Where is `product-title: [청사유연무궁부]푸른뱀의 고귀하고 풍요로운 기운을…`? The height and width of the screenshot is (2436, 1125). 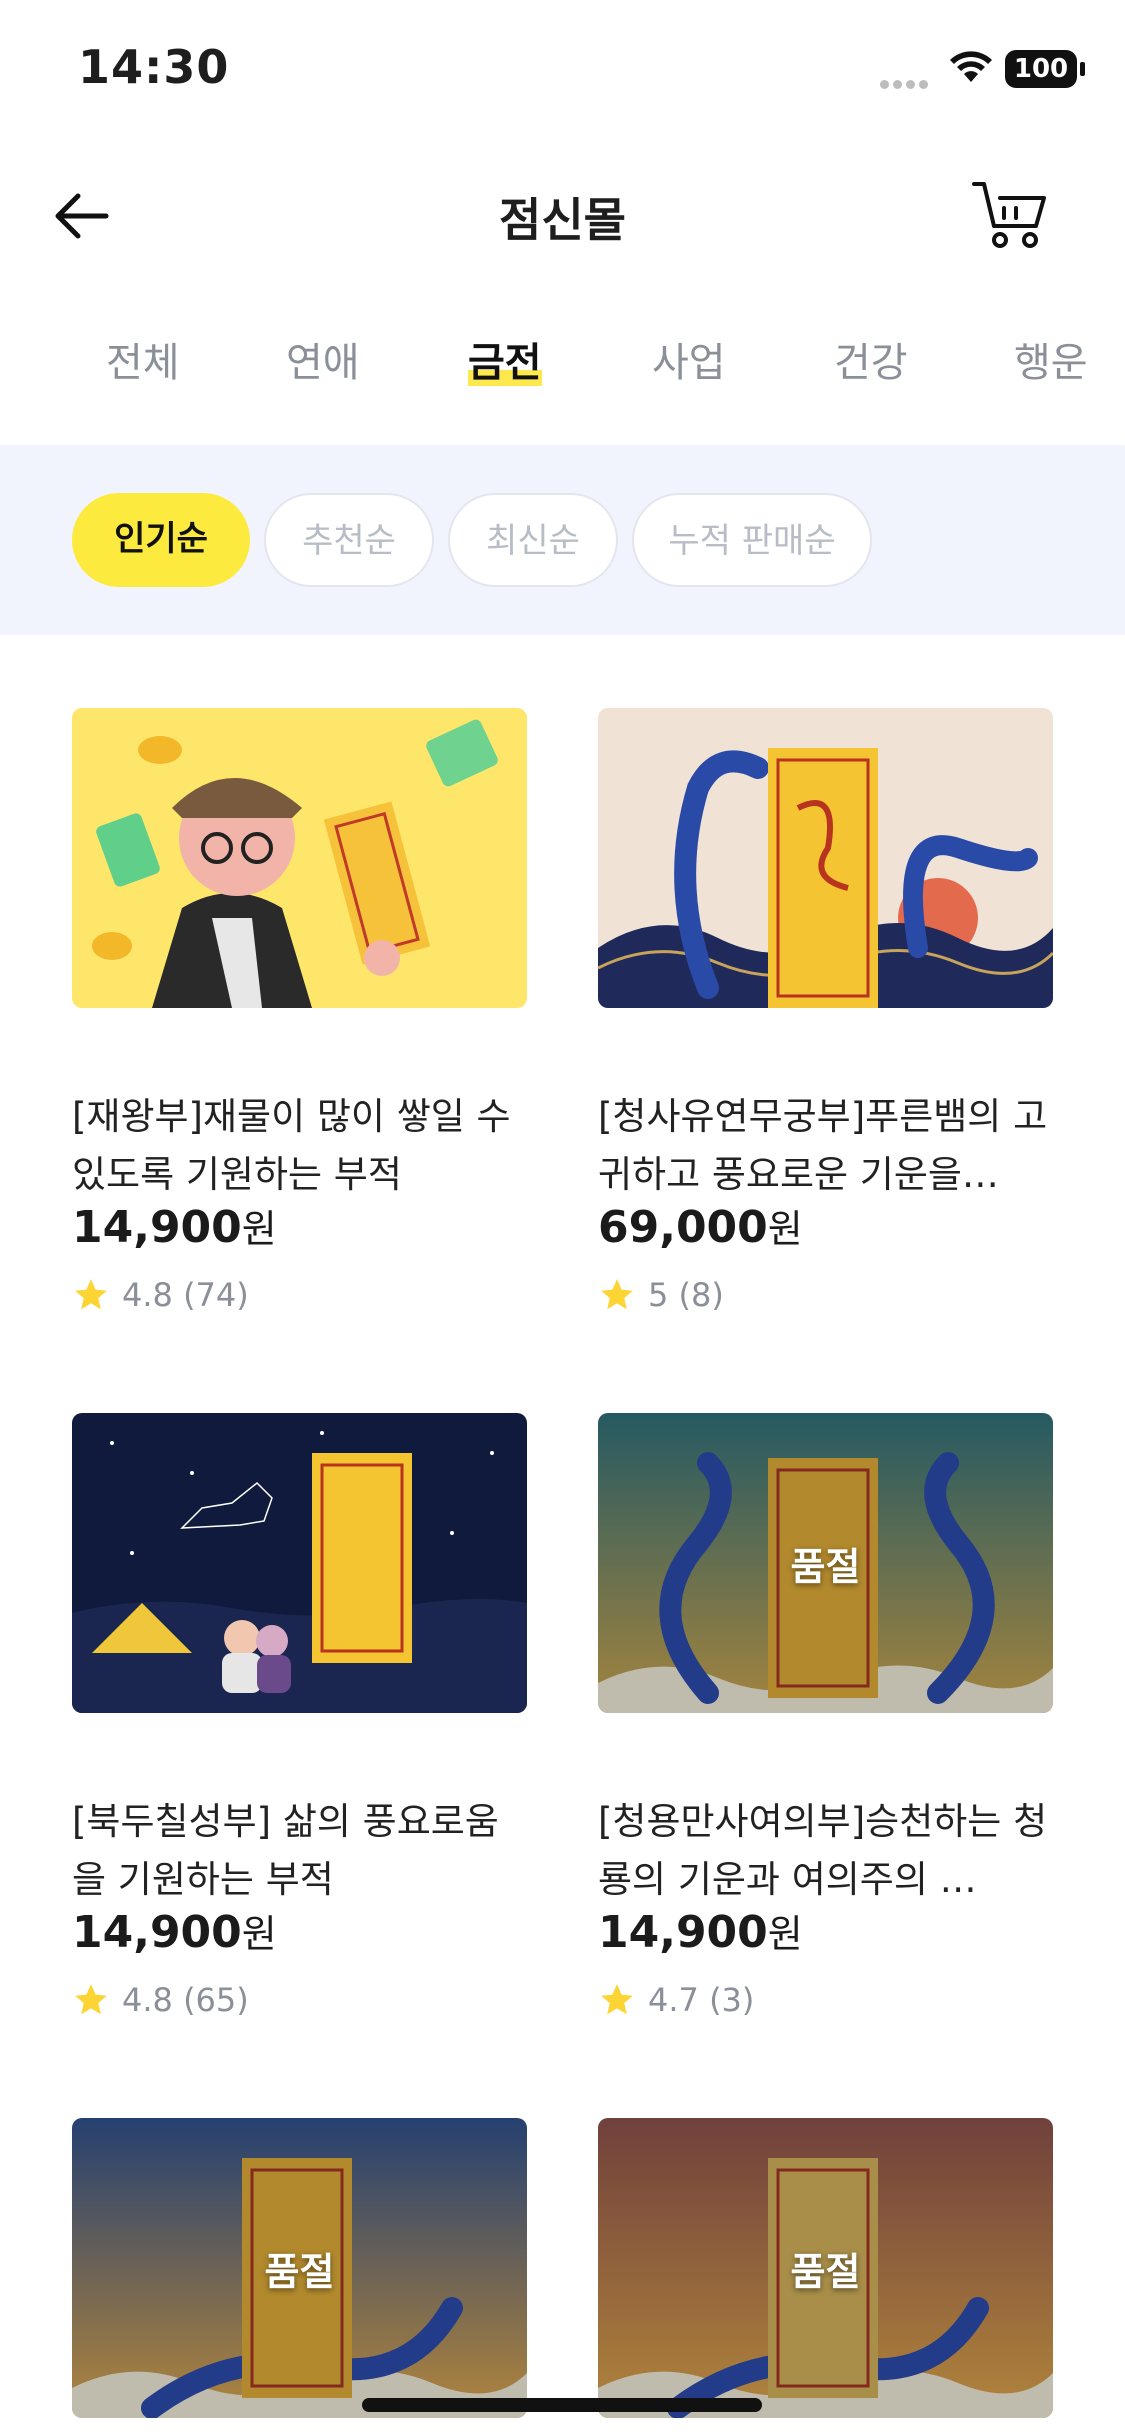
product-title: [청사유연무궁부]푸른뱀의 고귀하고 풍요로운 기운을… is located at coordinates (825, 1146).